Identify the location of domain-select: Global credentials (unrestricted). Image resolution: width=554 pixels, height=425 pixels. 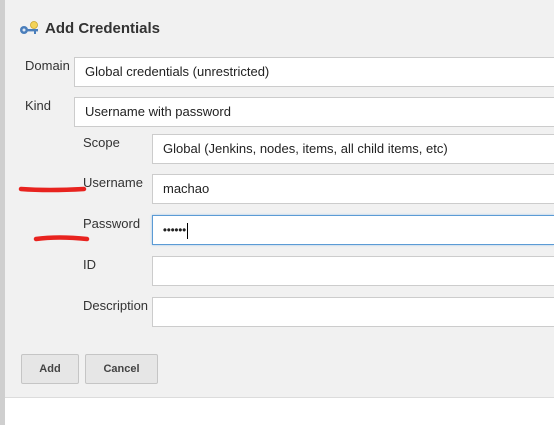
(314, 72).